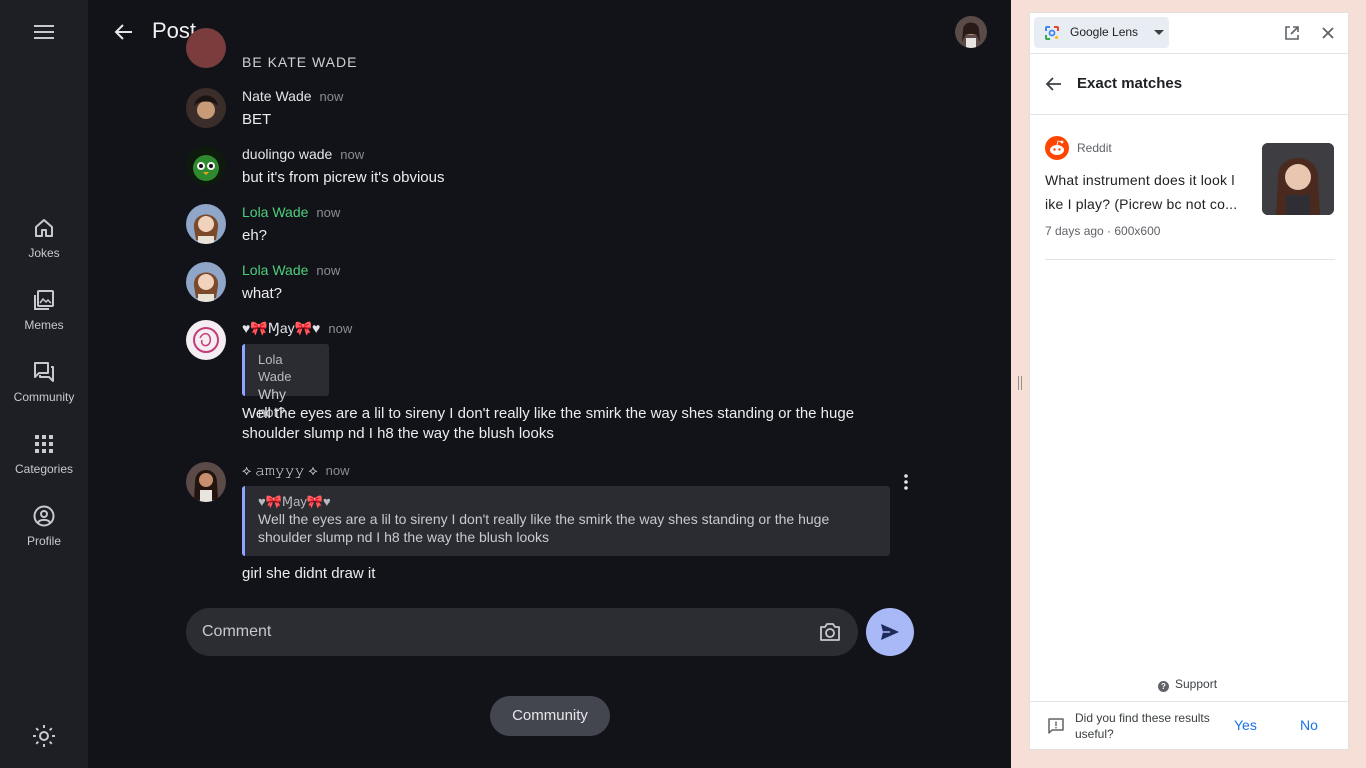 The image size is (1366, 768). I want to click on account-circle-icon, so click(44, 516).